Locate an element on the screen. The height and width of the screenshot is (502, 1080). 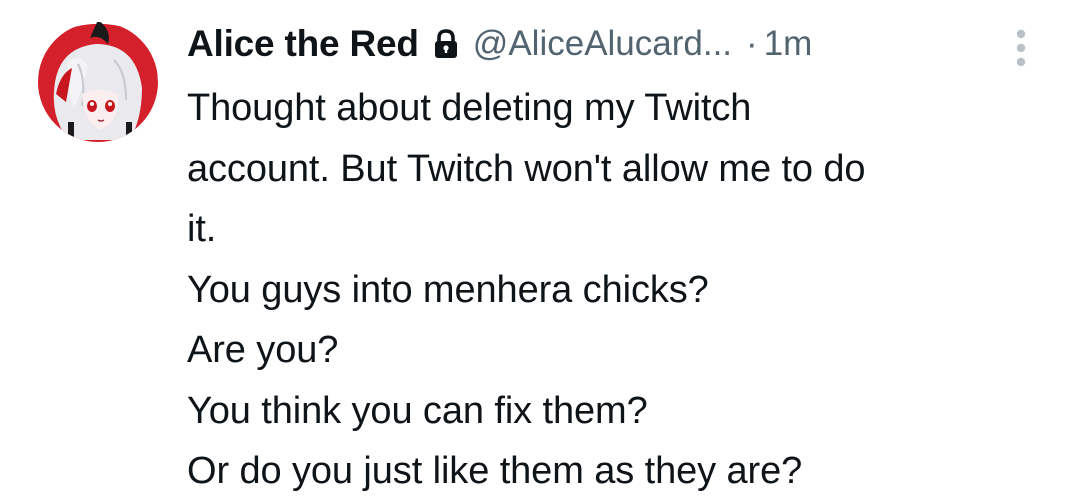
timestamp: 1m is located at coordinates (788, 44).